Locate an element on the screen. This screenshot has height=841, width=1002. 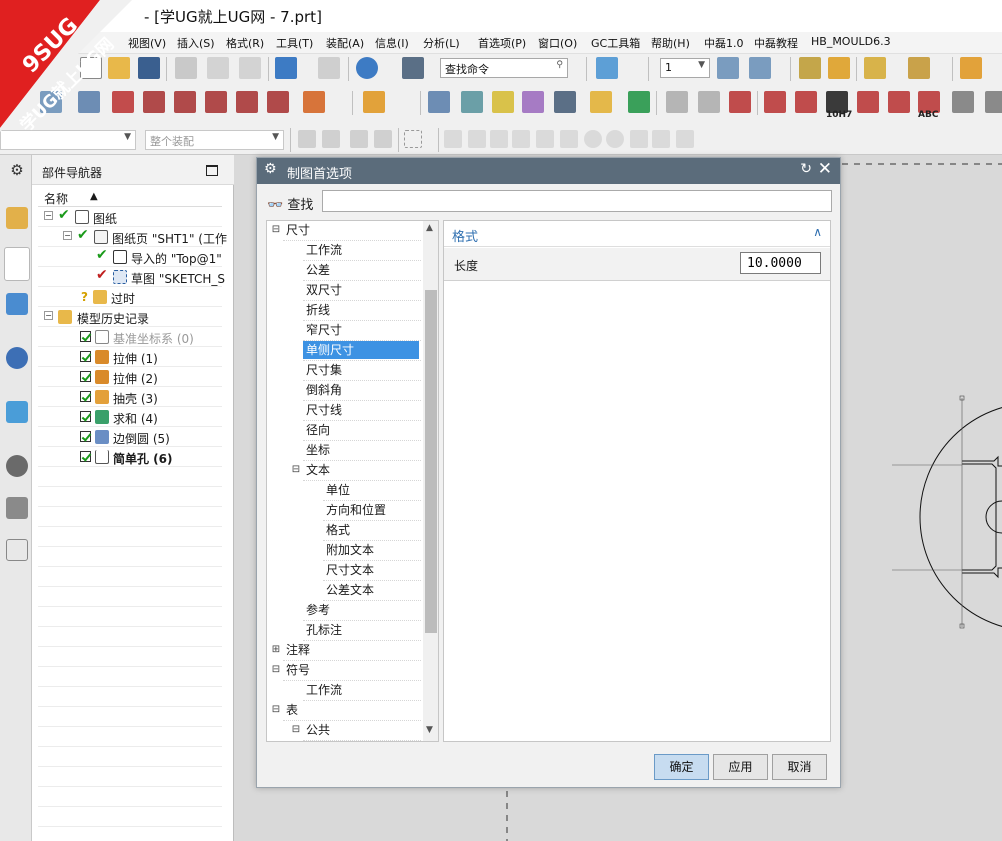
tree-item-table: 表 is located at coordinates (352, 711).